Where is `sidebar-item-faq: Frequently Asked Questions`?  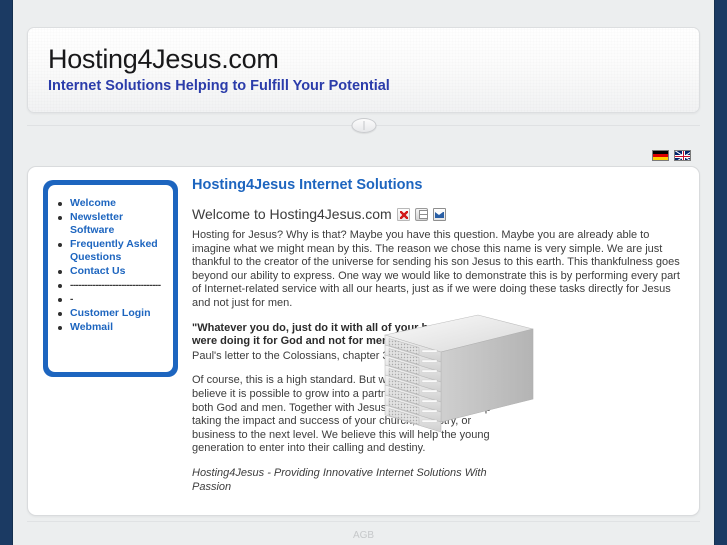 sidebar-item-faq: Frequently Asked Questions is located at coordinates (110, 251).